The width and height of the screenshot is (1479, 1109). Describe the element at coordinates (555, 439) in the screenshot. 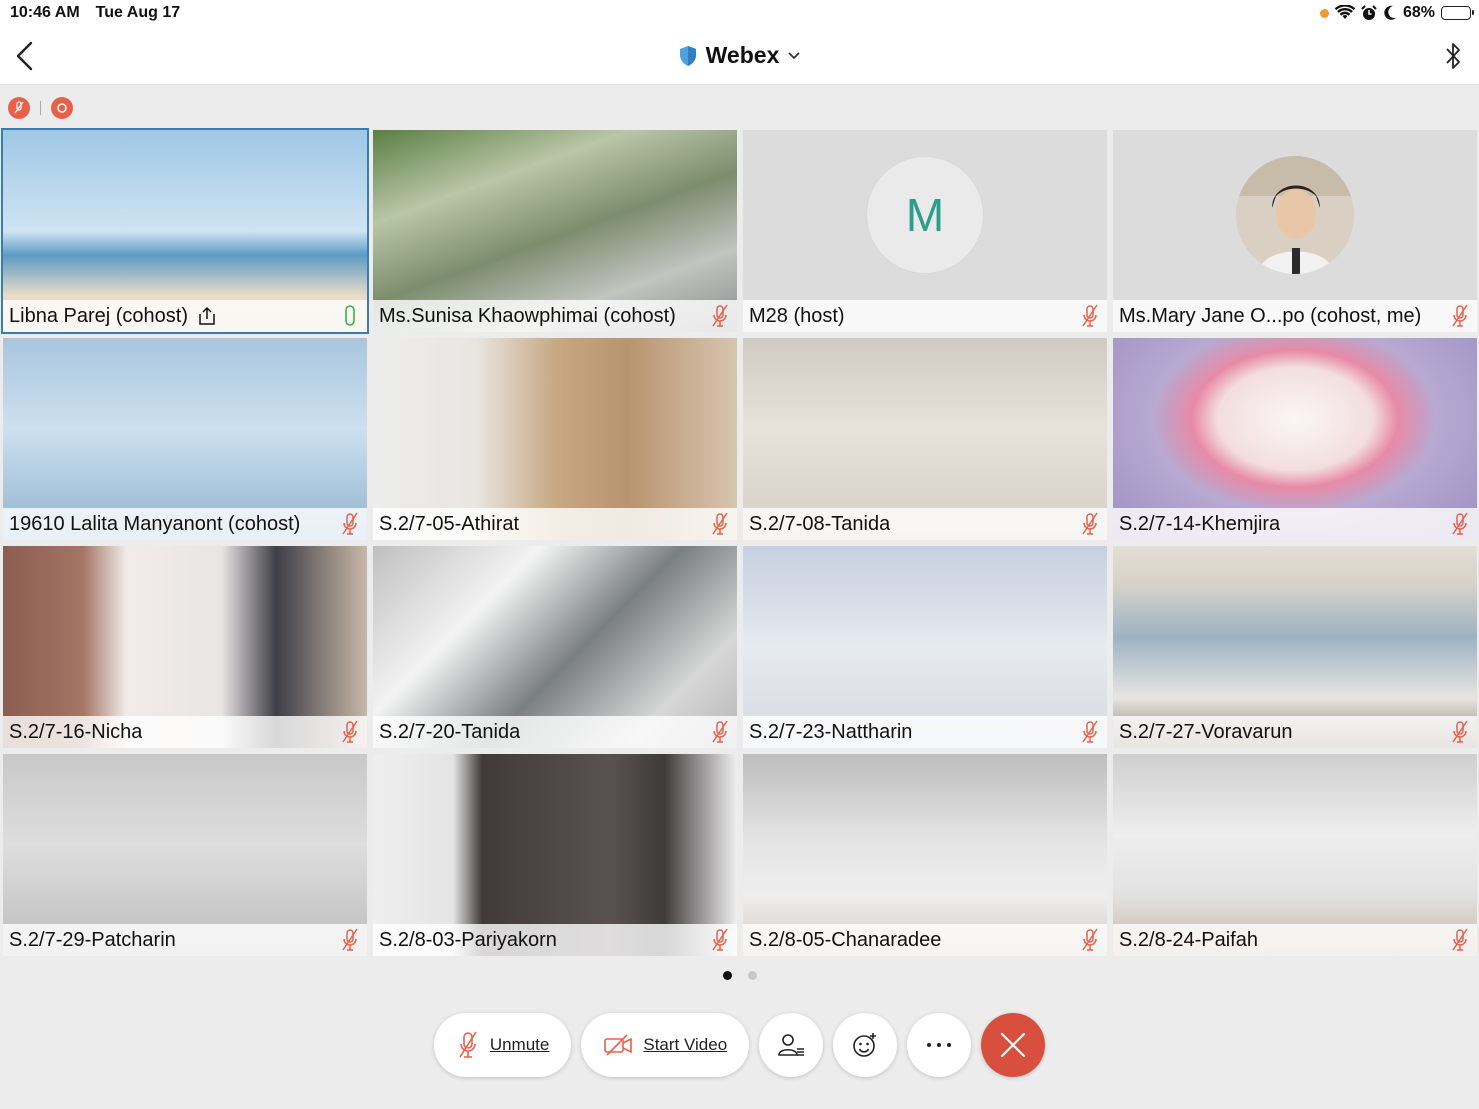

I see `participant-tile: S.2/7-05-Athirat` at that location.